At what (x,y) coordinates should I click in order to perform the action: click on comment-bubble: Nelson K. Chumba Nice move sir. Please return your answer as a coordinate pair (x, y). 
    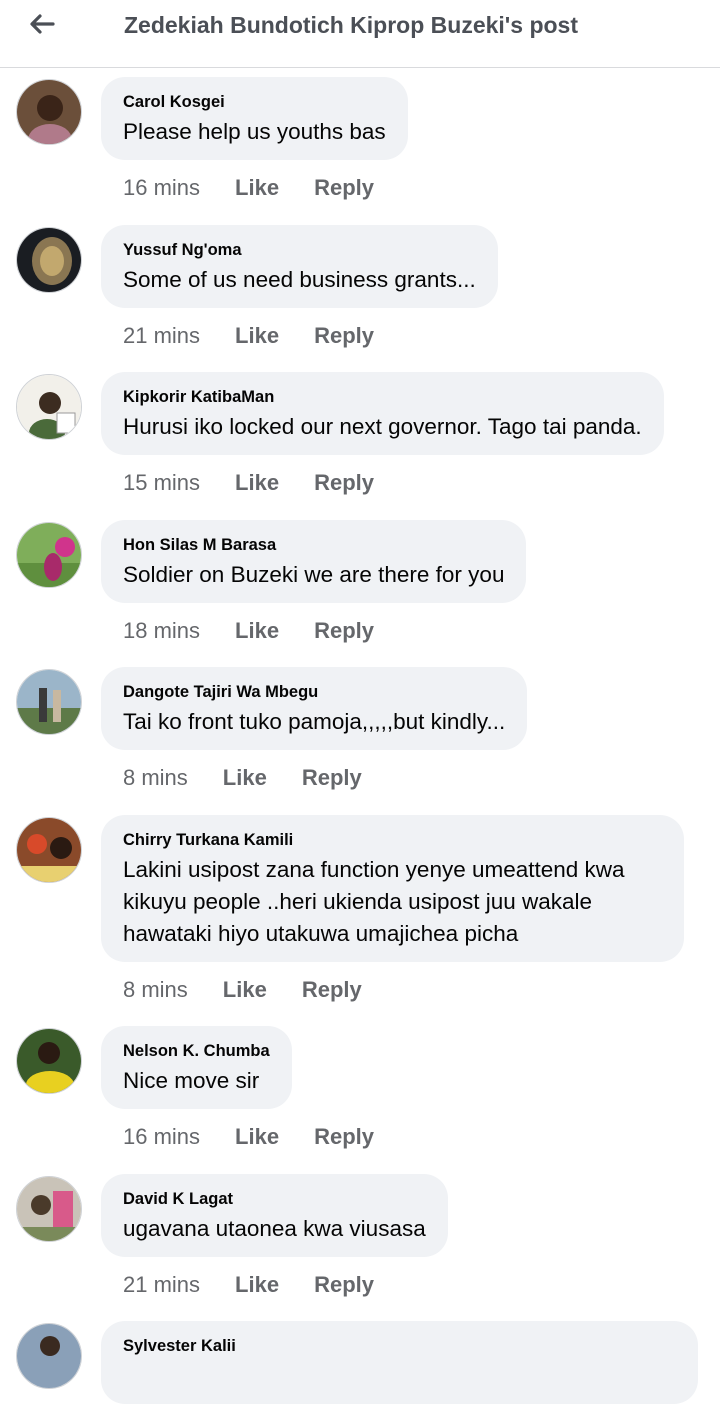
    Looking at the image, I should click on (196, 1067).